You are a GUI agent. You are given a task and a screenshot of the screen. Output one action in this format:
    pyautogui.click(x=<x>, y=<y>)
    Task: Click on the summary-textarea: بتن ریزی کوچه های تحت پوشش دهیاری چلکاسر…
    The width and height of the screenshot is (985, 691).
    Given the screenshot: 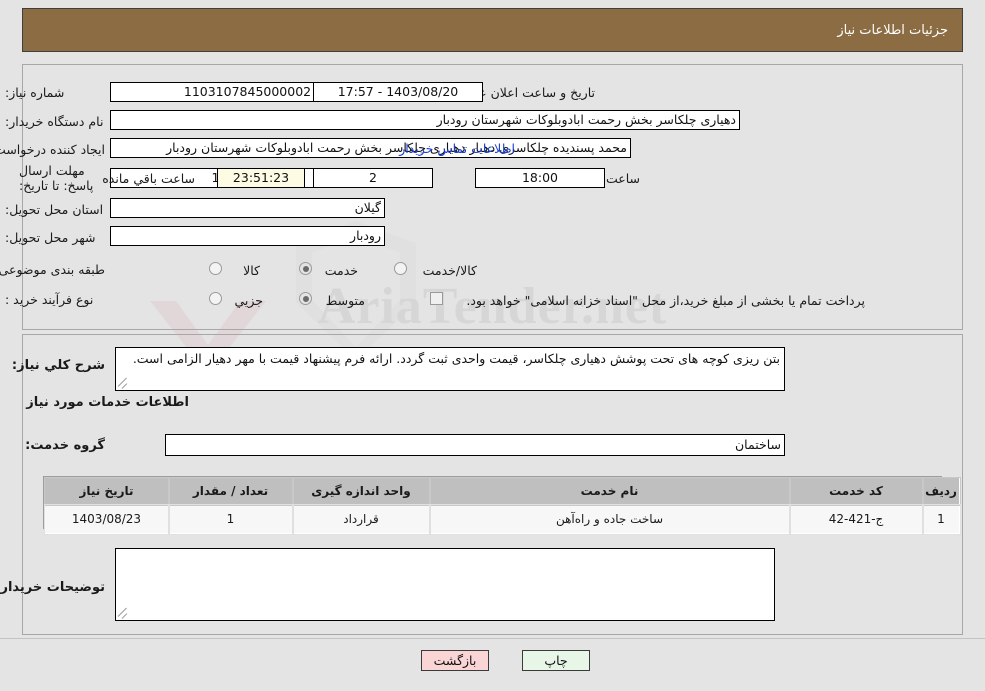 What is the action you would take?
    pyautogui.click(x=450, y=369)
    